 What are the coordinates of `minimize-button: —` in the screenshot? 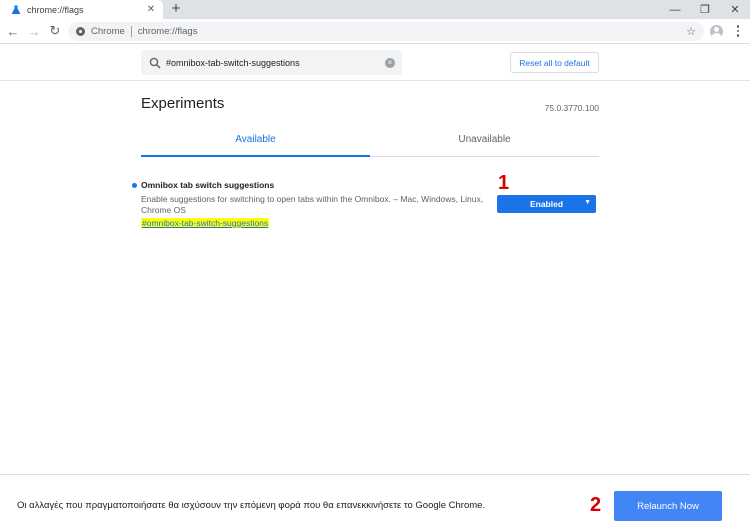 It's located at (675, 9).